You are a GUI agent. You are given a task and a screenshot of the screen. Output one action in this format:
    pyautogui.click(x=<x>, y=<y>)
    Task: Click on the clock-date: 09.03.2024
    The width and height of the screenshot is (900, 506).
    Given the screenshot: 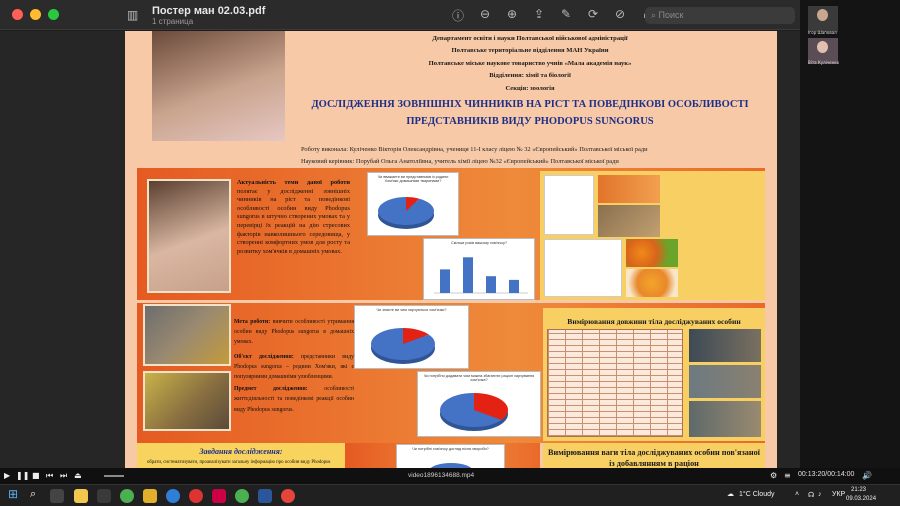 What is the action you would take?
    pyautogui.click(x=861, y=499)
    